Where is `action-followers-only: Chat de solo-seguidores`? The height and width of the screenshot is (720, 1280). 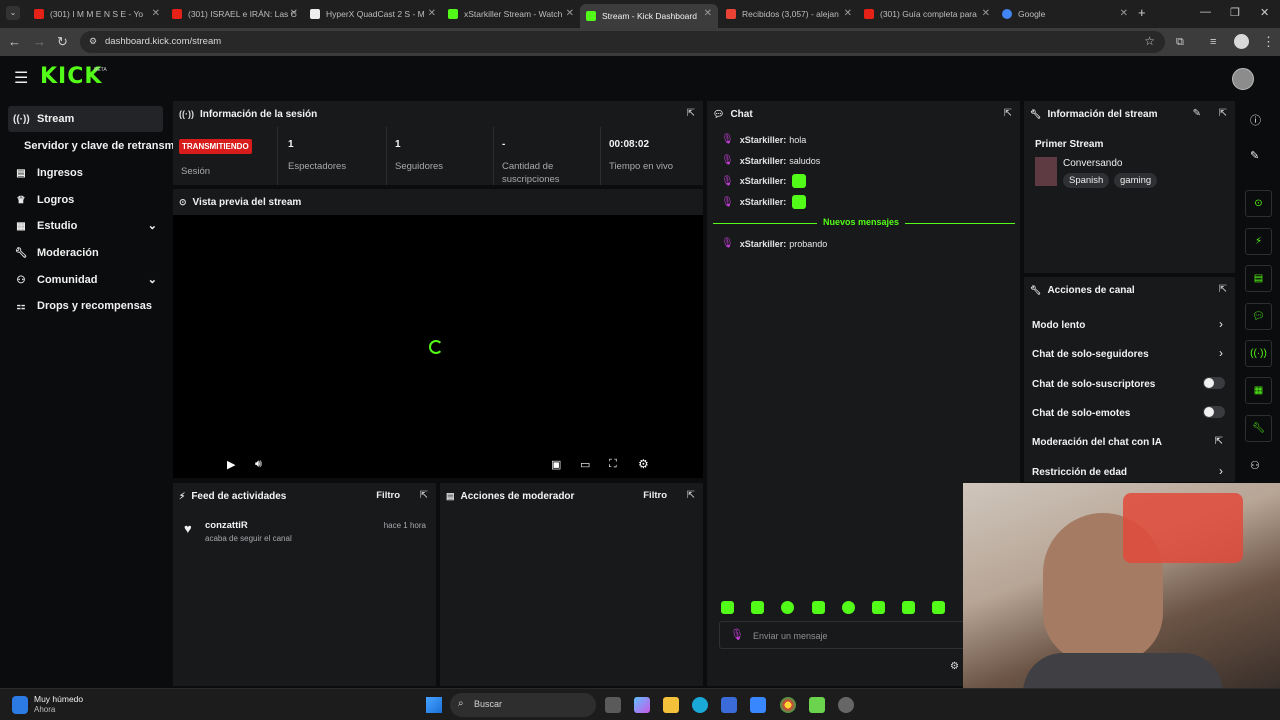
action-followers-only: Chat de solo-seguidores is located at coordinates (1090, 354).